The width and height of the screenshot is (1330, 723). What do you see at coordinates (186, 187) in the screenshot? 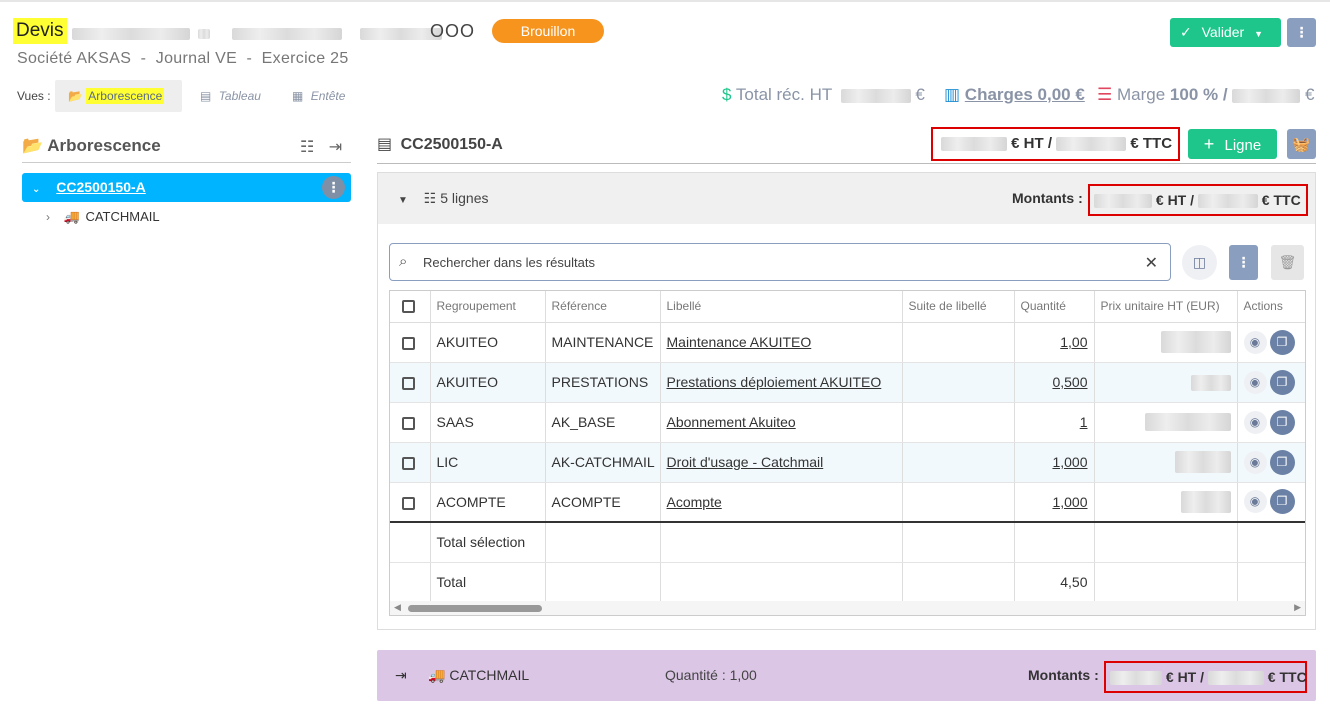
I see `tree-root-node: ⌄ CC2500150-A ⋮` at bounding box center [186, 187].